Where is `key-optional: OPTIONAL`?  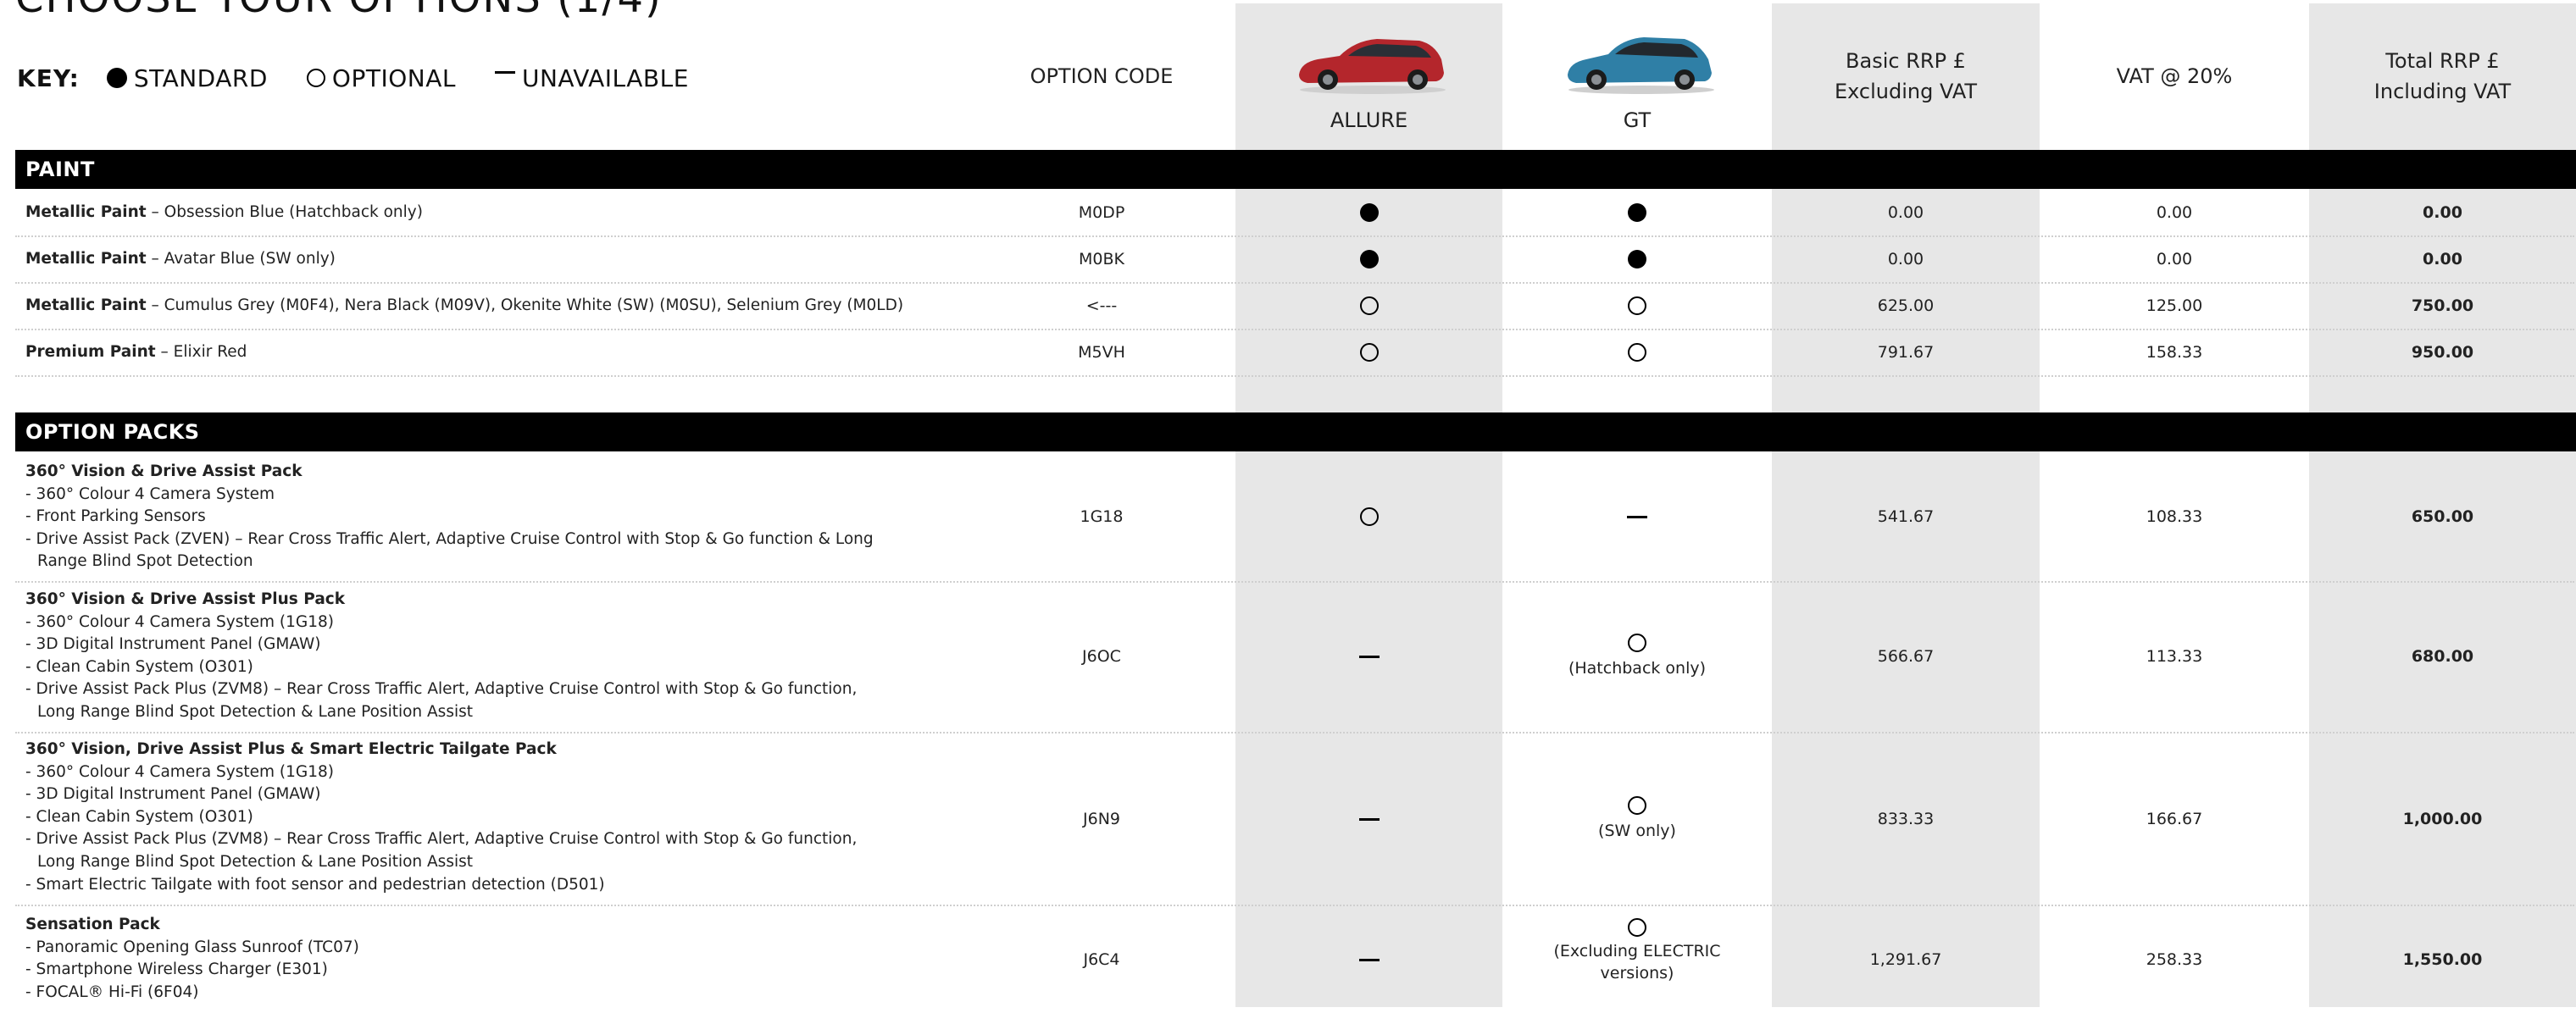 key-optional: OPTIONAL is located at coordinates (381, 78).